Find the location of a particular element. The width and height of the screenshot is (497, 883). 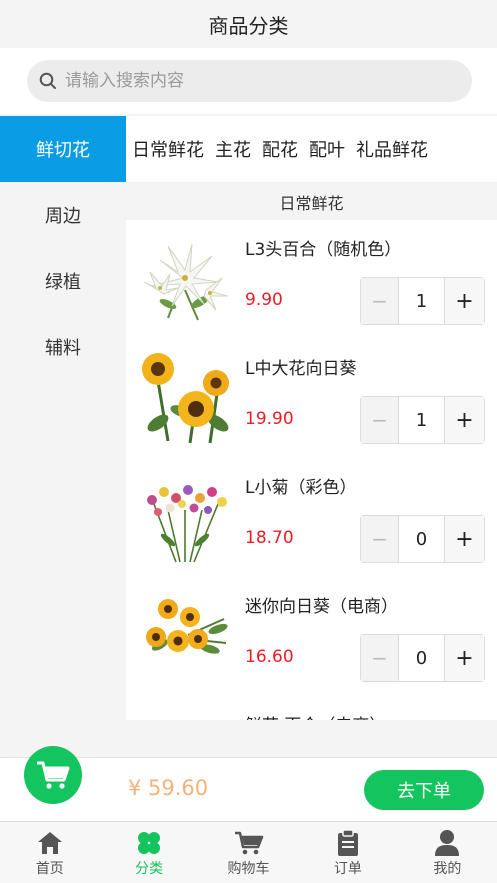

sidebar-item-label: 鲜切花 is located at coordinates (63, 150).